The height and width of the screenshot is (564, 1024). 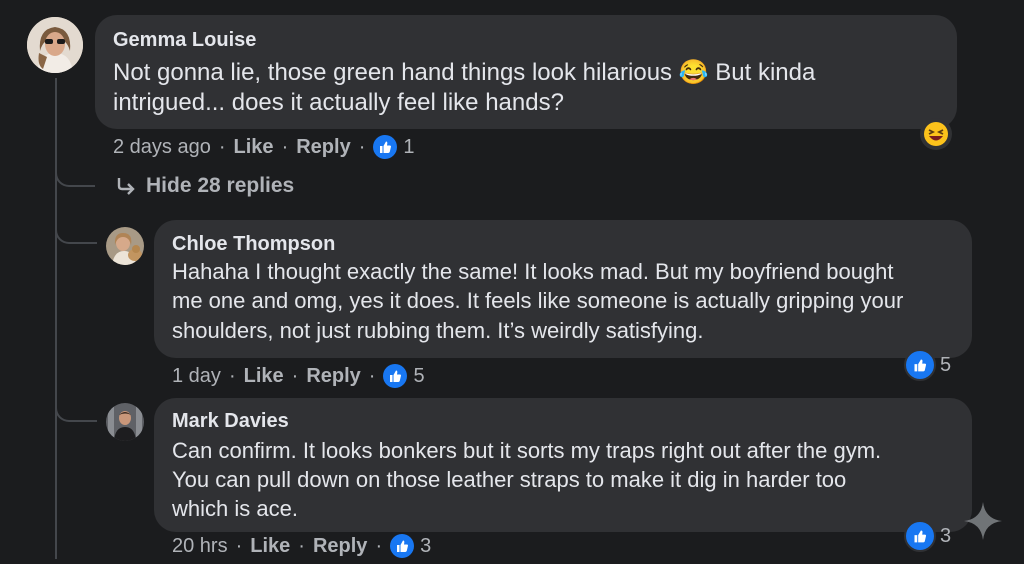 I want to click on comment-meta: 2 days ago · Like · Reply · 1, so click(x=264, y=147).